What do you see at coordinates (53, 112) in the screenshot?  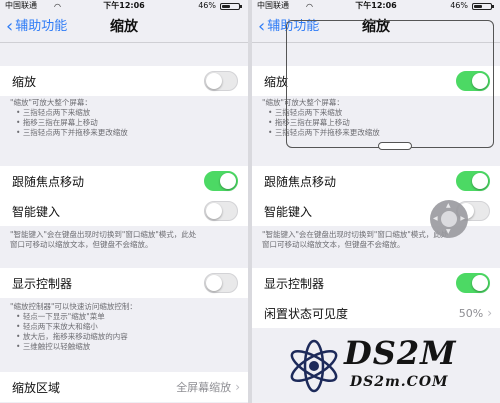 I see `zoom-desc-item: • 三指轻点两下来缩放` at bounding box center [53, 112].